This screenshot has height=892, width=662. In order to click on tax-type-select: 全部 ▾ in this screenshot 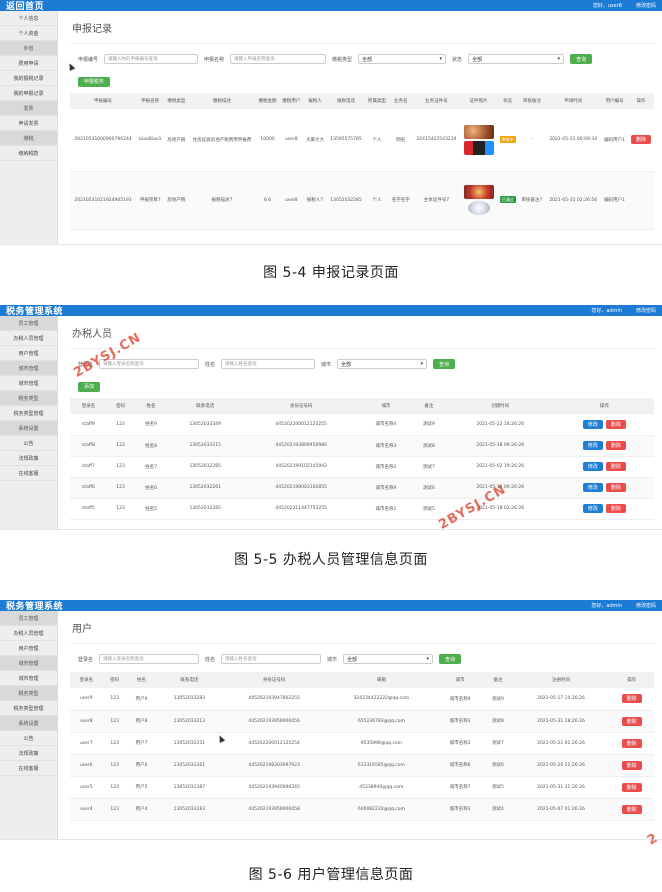, I will do `click(402, 59)`.